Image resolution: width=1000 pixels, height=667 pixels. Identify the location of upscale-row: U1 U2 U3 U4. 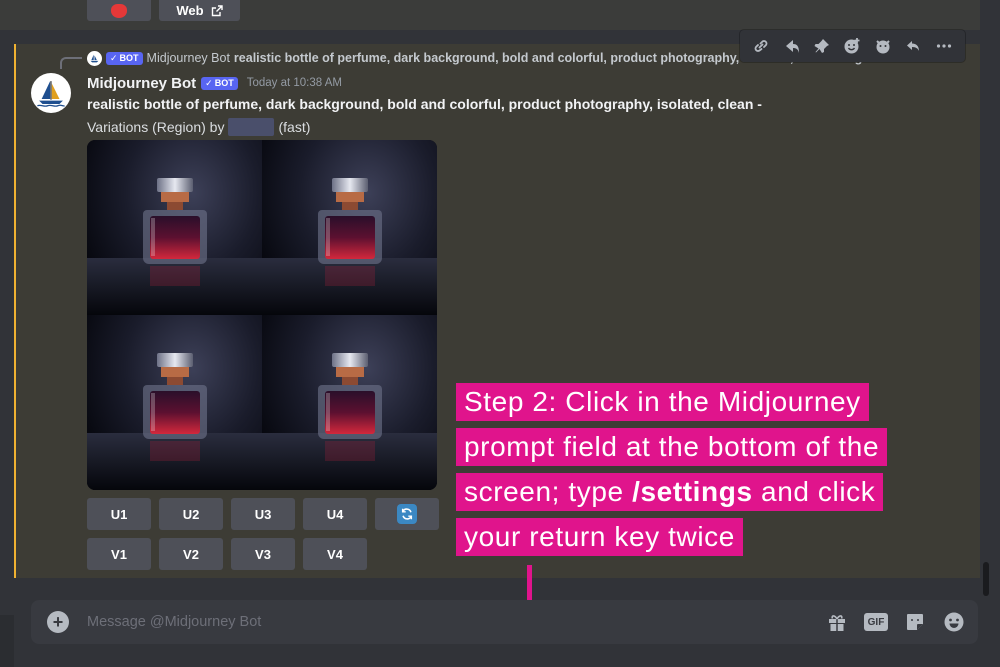
(263, 514).